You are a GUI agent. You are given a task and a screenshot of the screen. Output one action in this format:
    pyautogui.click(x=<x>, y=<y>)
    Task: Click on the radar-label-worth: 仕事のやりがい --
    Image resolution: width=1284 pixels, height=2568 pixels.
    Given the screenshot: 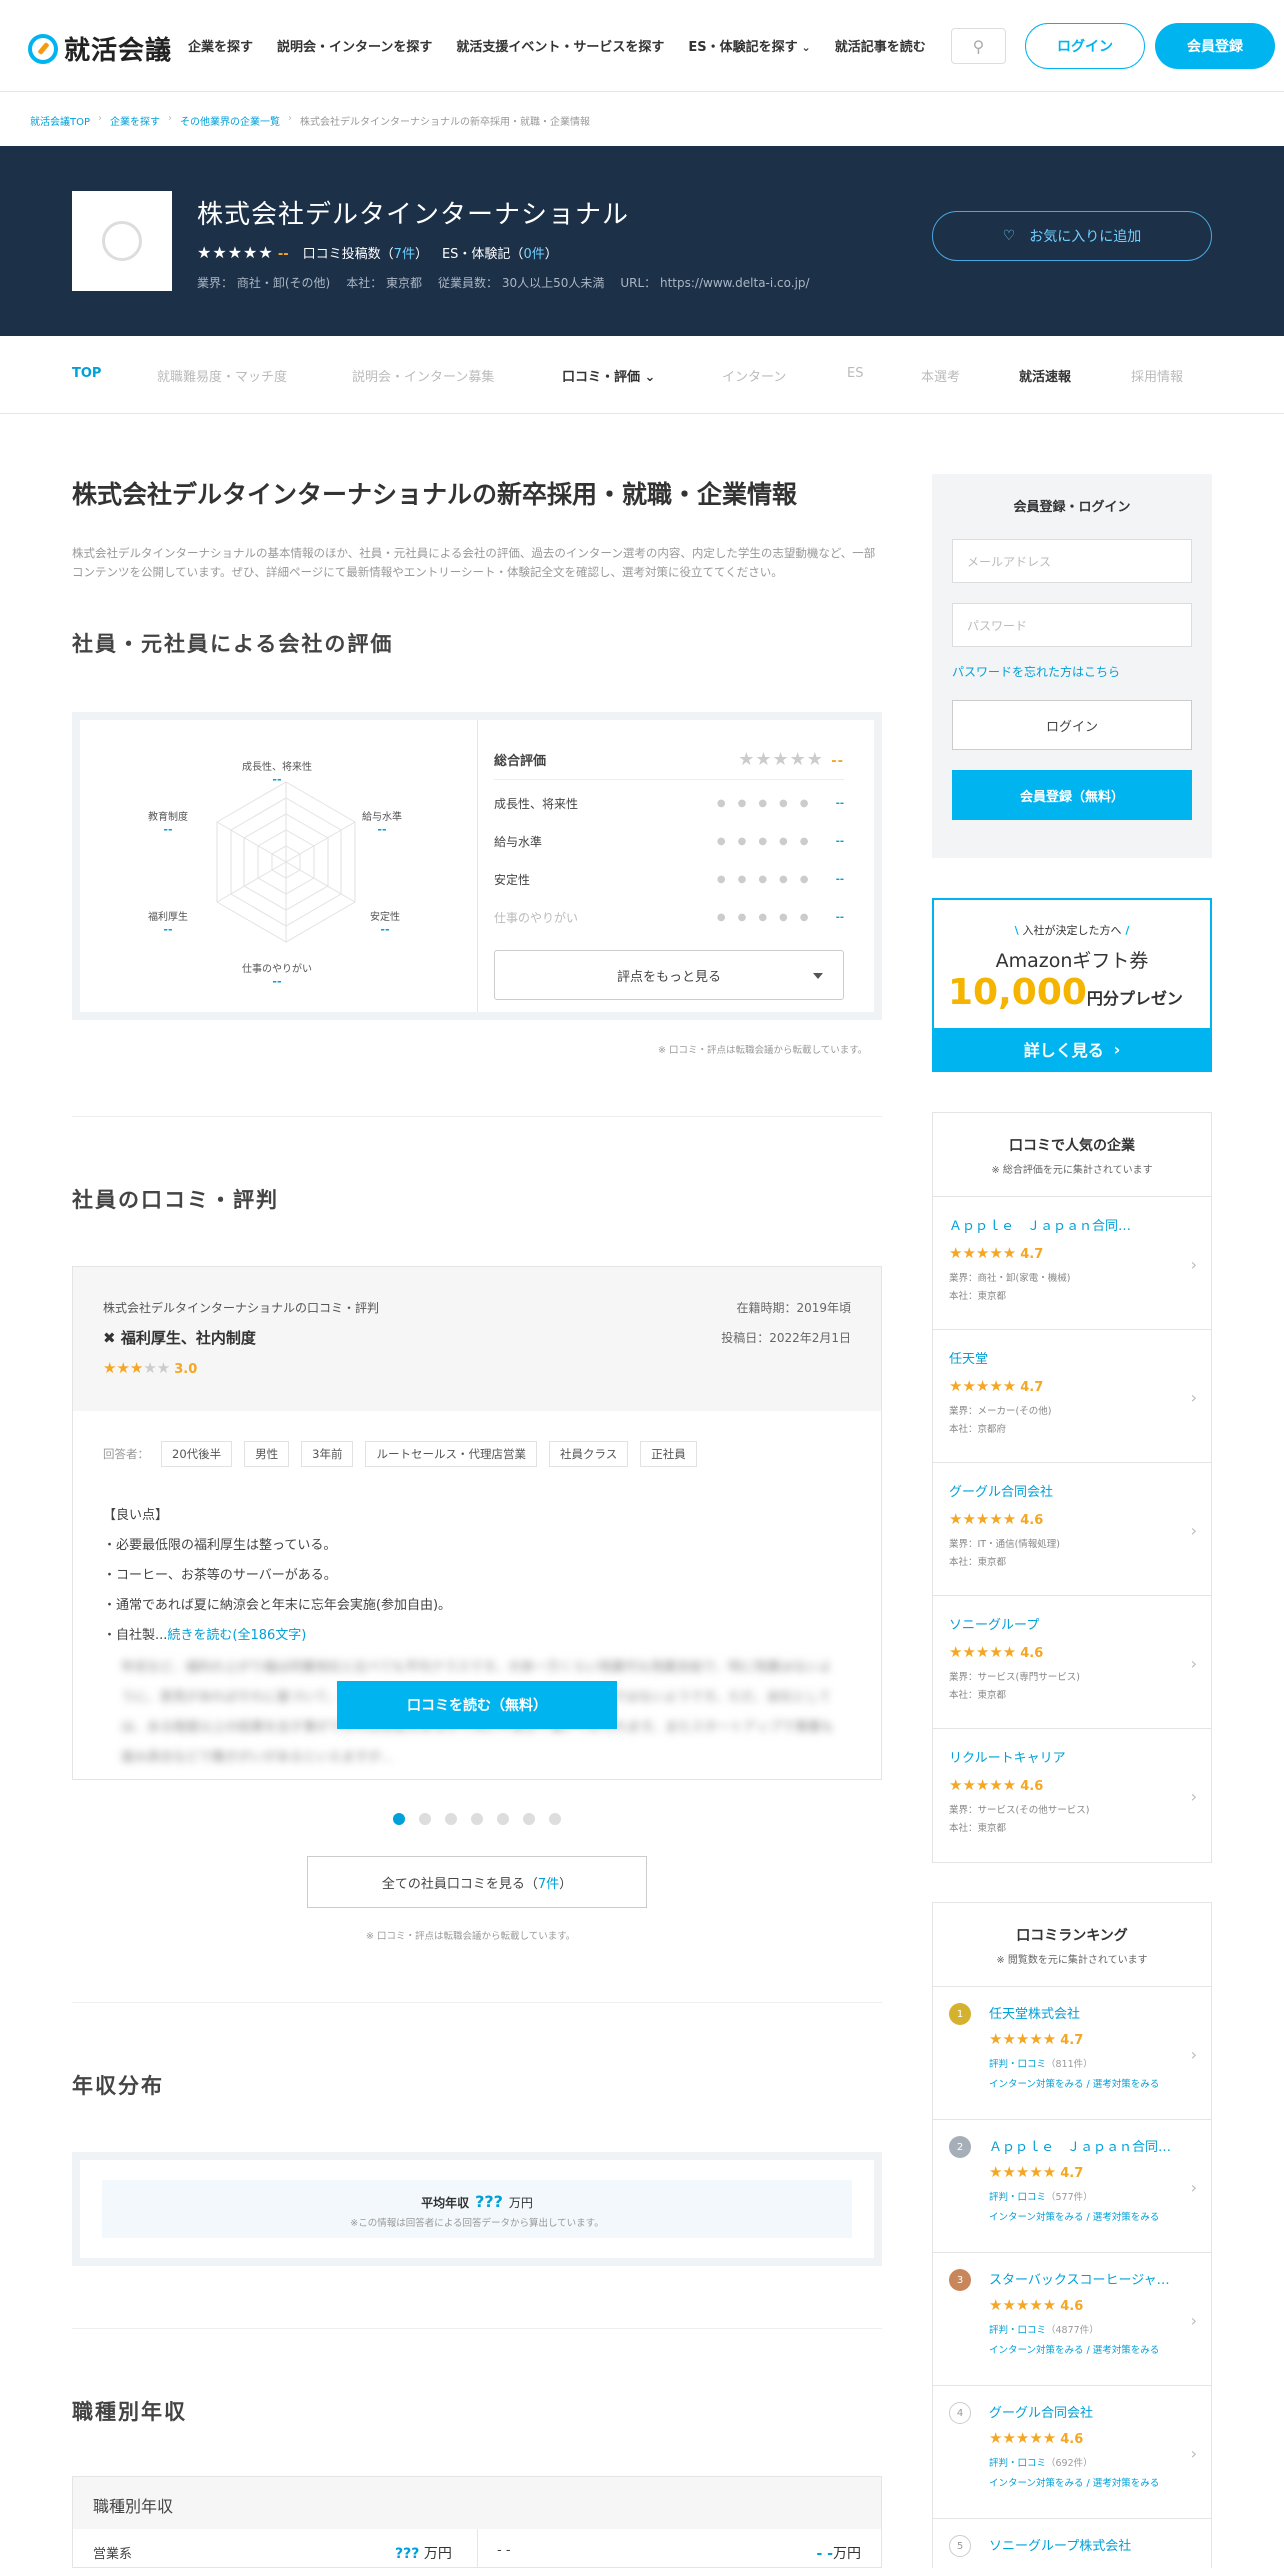 What is the action you would take?
    pyautogui.click(x=277, y=976)
    